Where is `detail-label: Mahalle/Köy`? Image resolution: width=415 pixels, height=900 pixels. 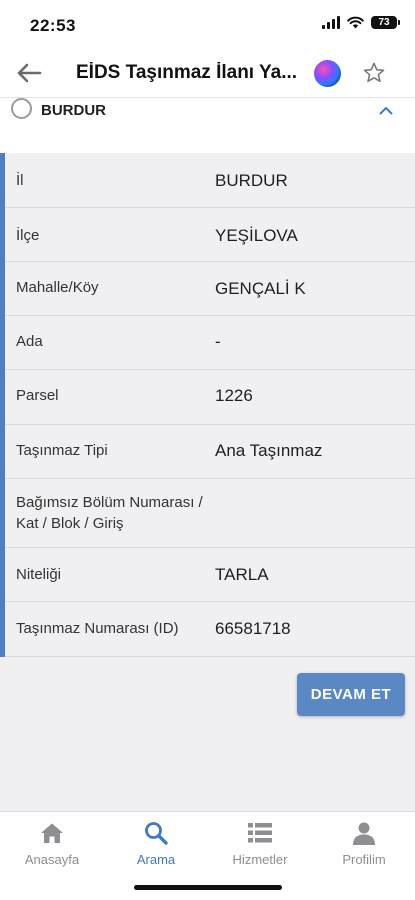 detail-label: Mahalle/Köy is located at coordinates (57, 287).